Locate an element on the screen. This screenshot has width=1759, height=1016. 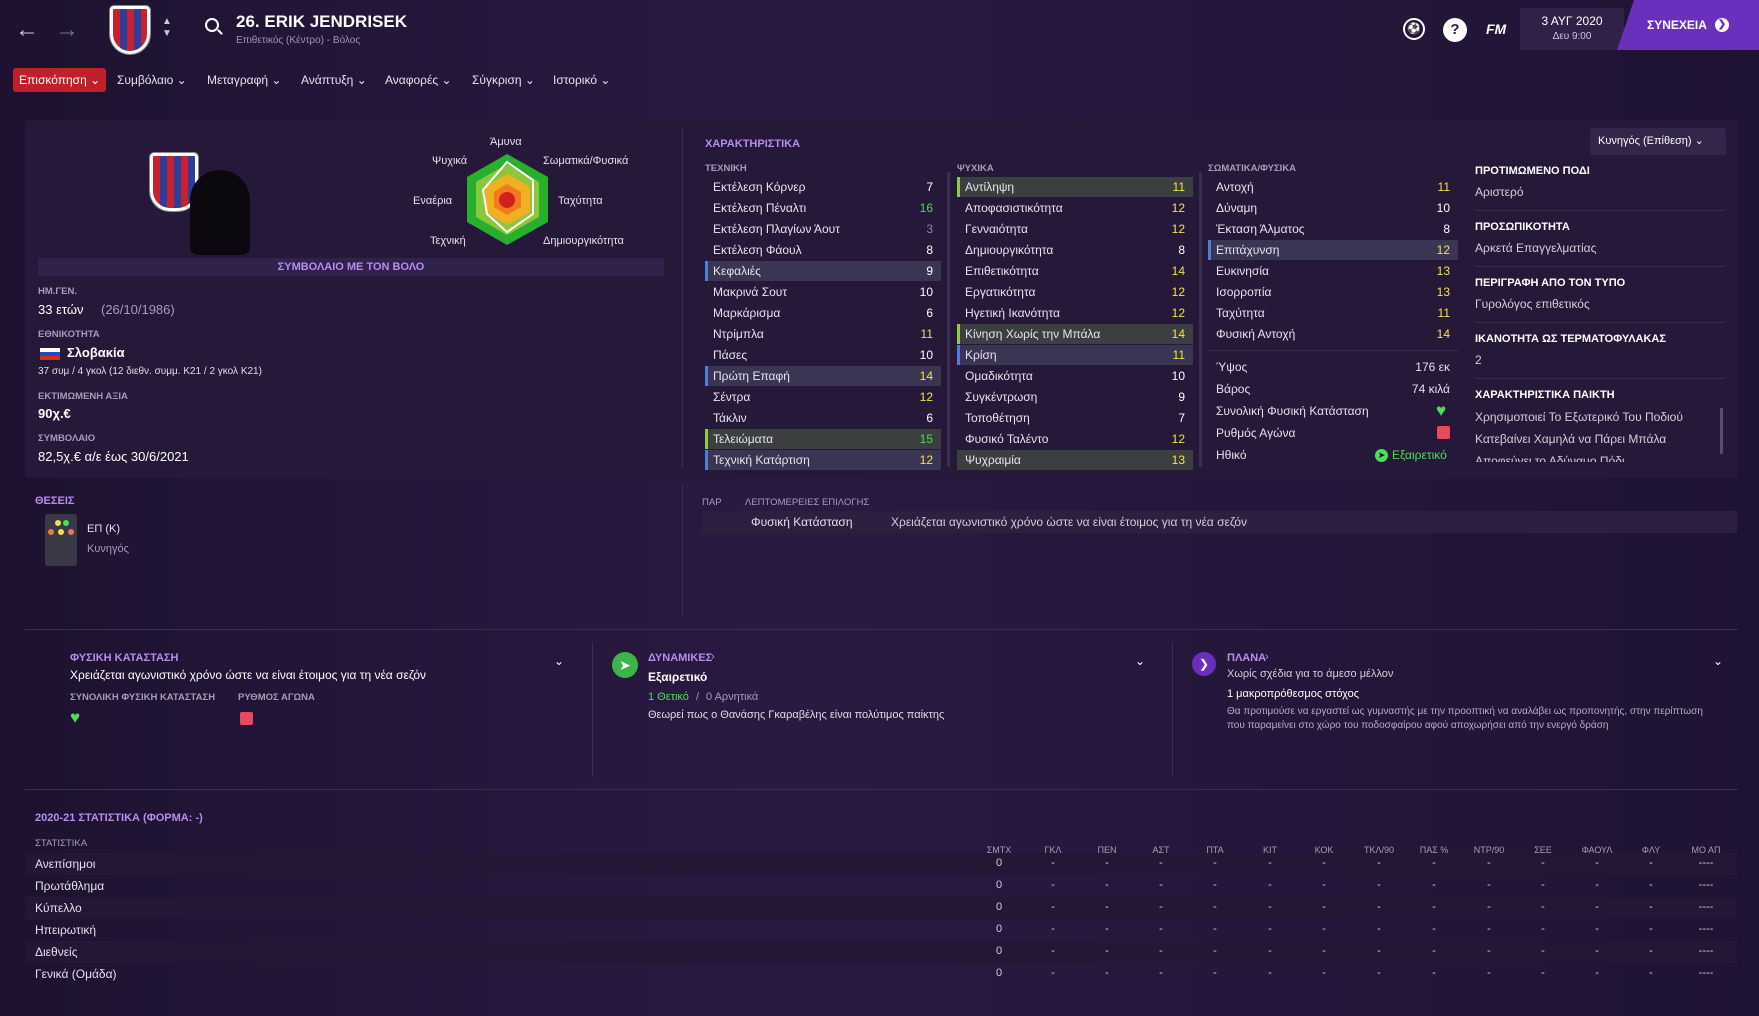
attribute-row-mental: Αντίληψη 11 is located at coordinates (1075, 187).